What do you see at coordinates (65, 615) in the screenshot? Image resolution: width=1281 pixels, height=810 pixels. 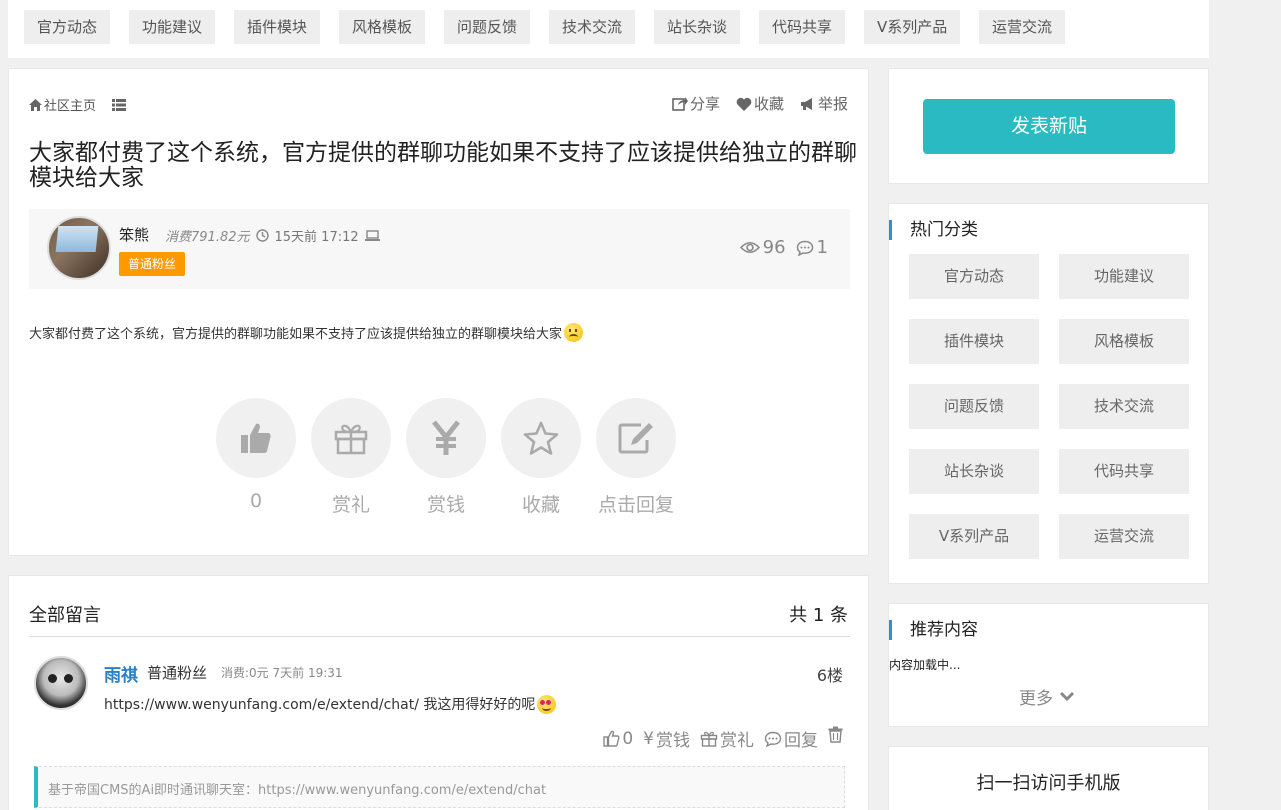 I see `comments-header: 全部留言` at bounding box center [65, 615].